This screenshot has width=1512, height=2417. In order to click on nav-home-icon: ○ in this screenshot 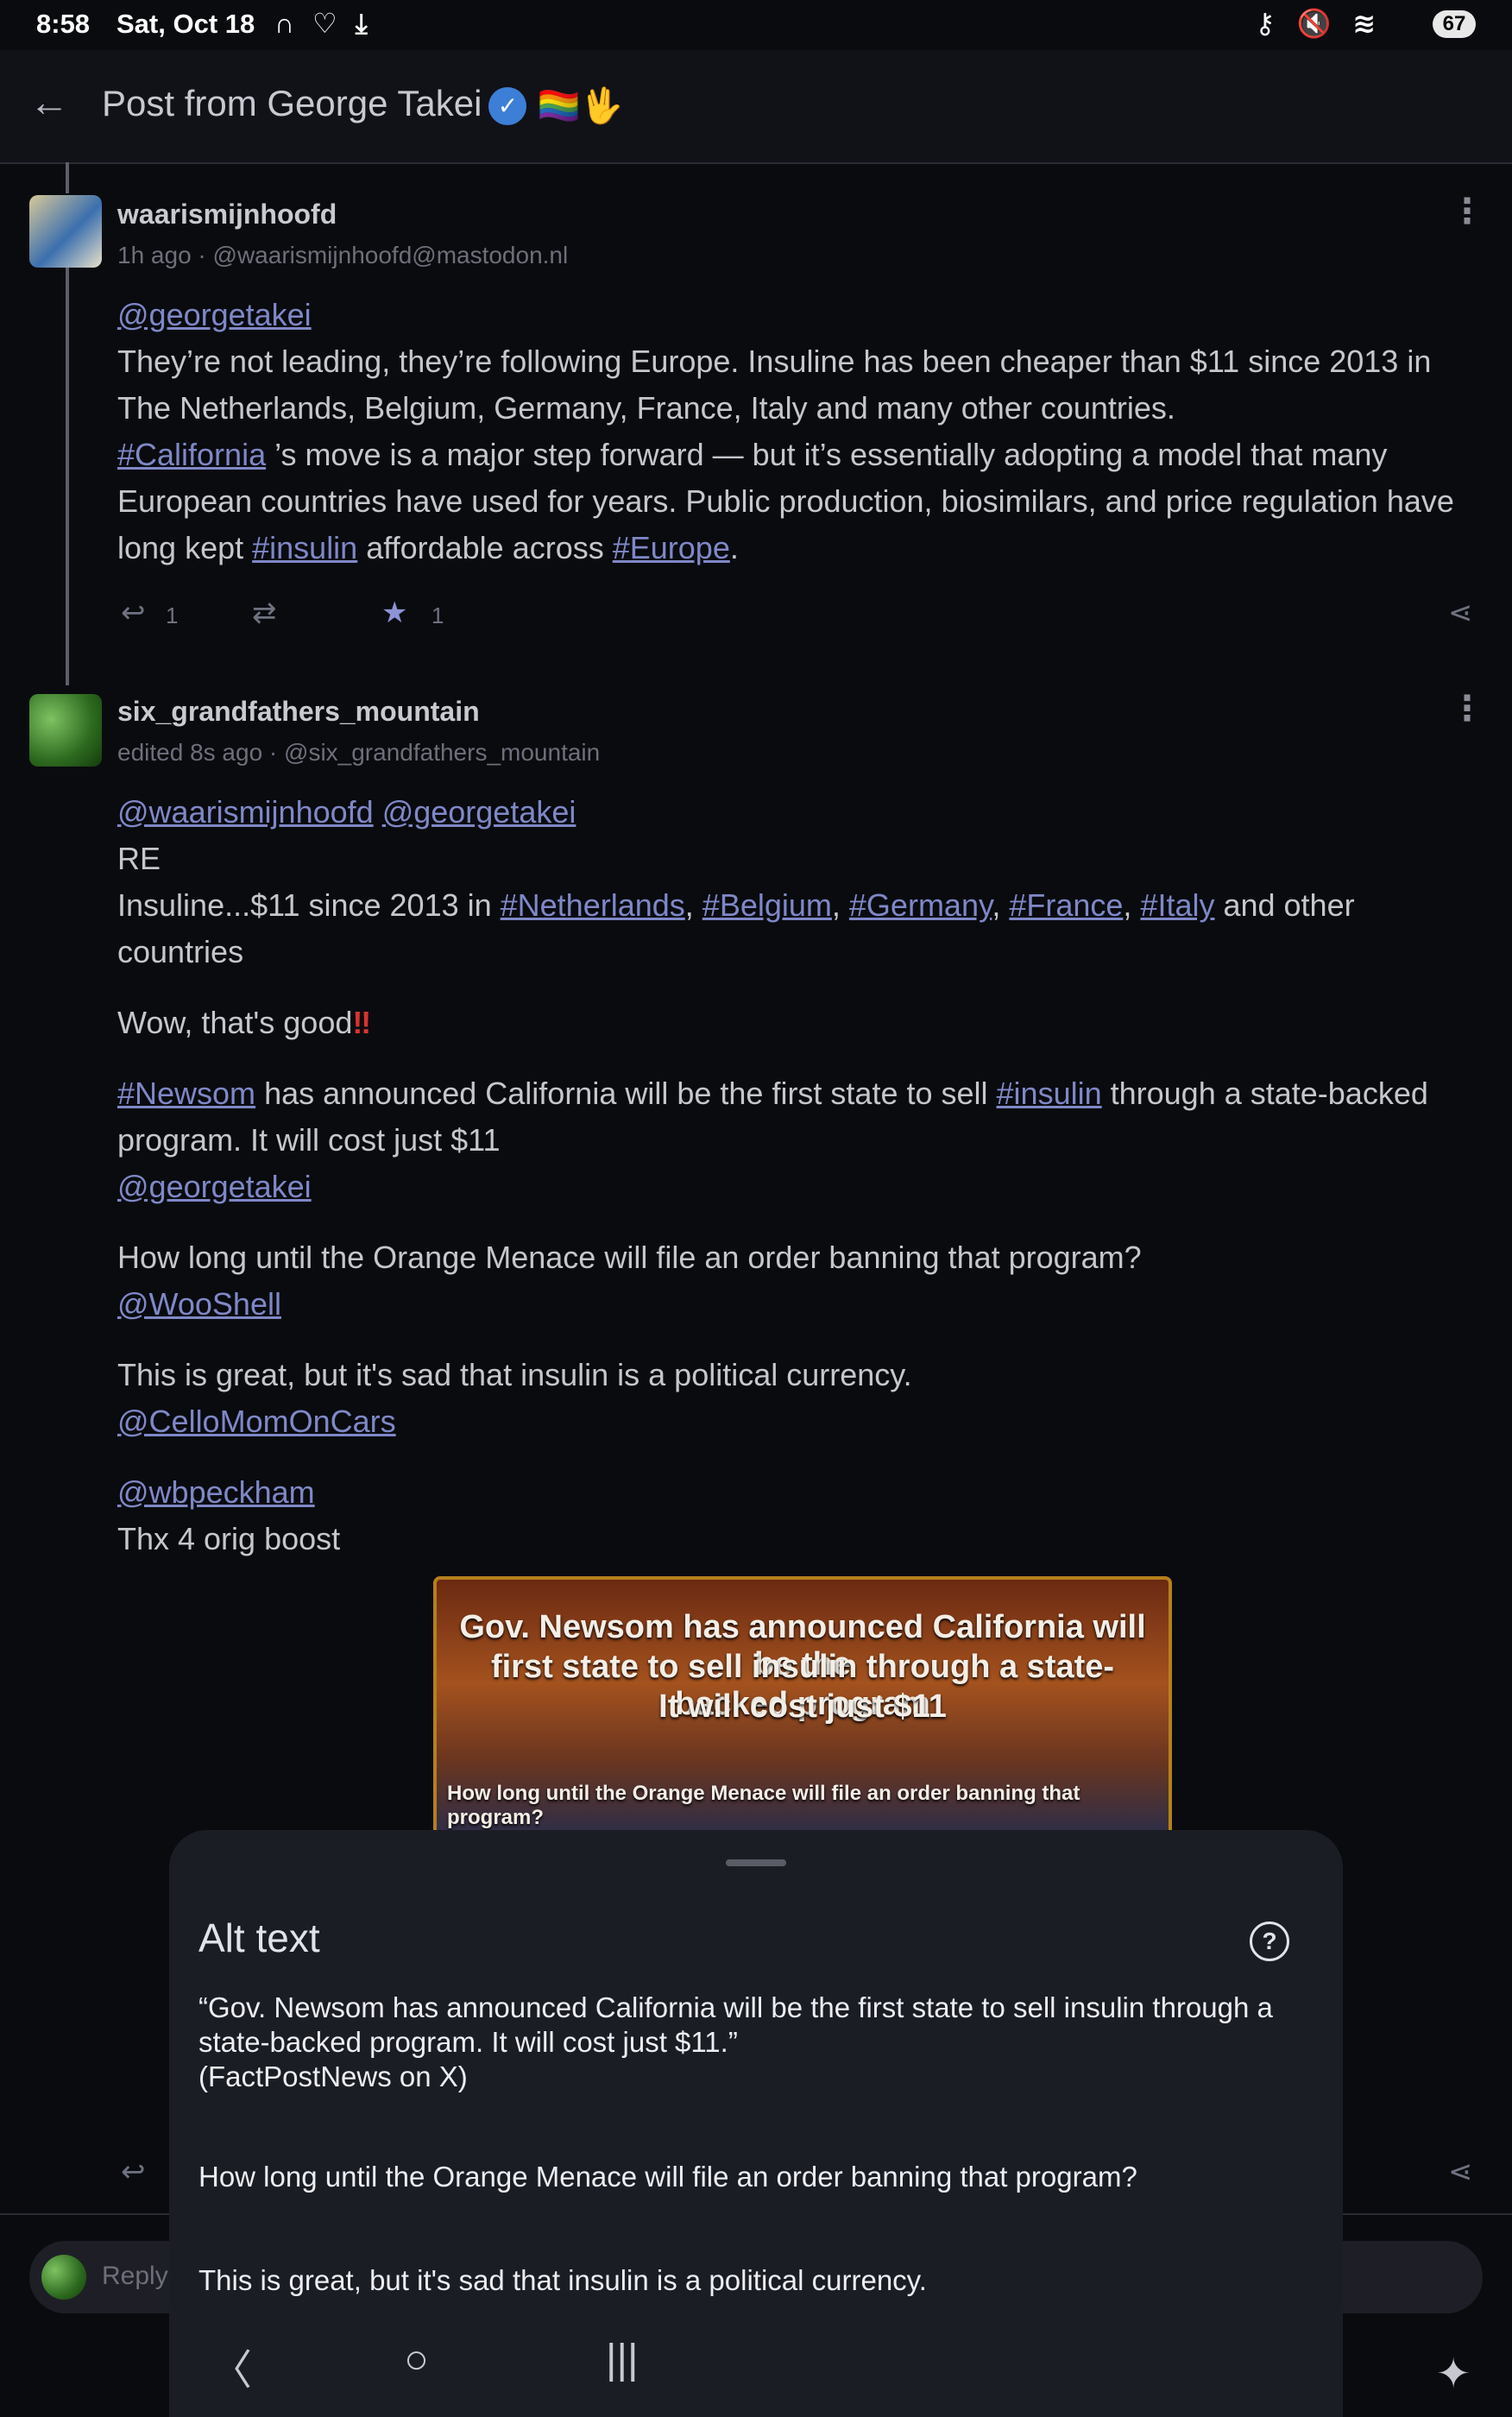, I will do `click(417, 2359)`.